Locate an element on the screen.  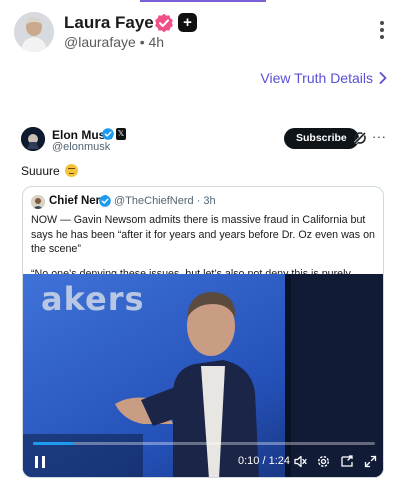
author-handle-line: @laurafaye • 4h is located at coordinates (114, 42).